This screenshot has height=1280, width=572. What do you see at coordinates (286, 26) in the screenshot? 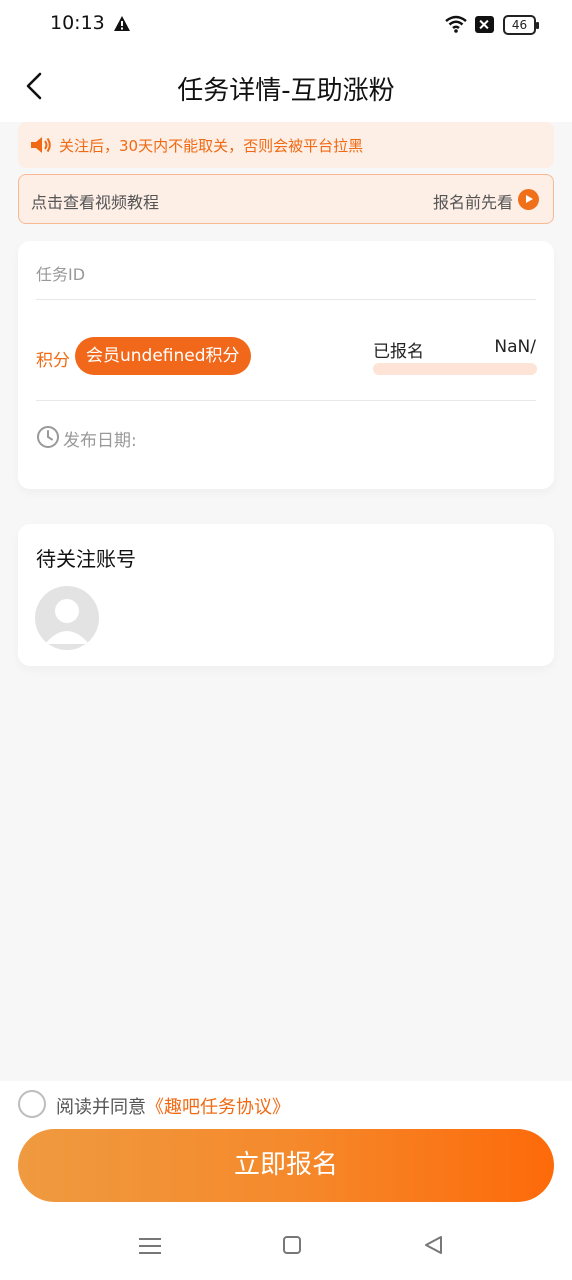
I see `status-bar: 10:13 46` at bounding box center [286, 26].